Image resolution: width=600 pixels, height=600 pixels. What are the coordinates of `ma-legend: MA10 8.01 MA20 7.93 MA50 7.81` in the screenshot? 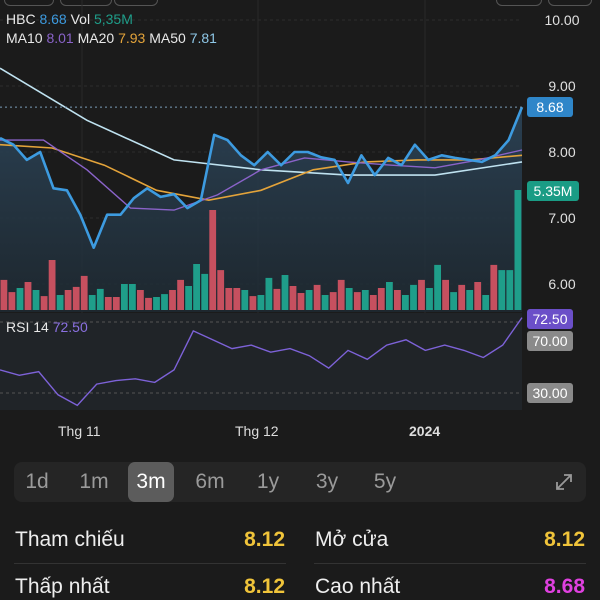 It's located at (111, 38).